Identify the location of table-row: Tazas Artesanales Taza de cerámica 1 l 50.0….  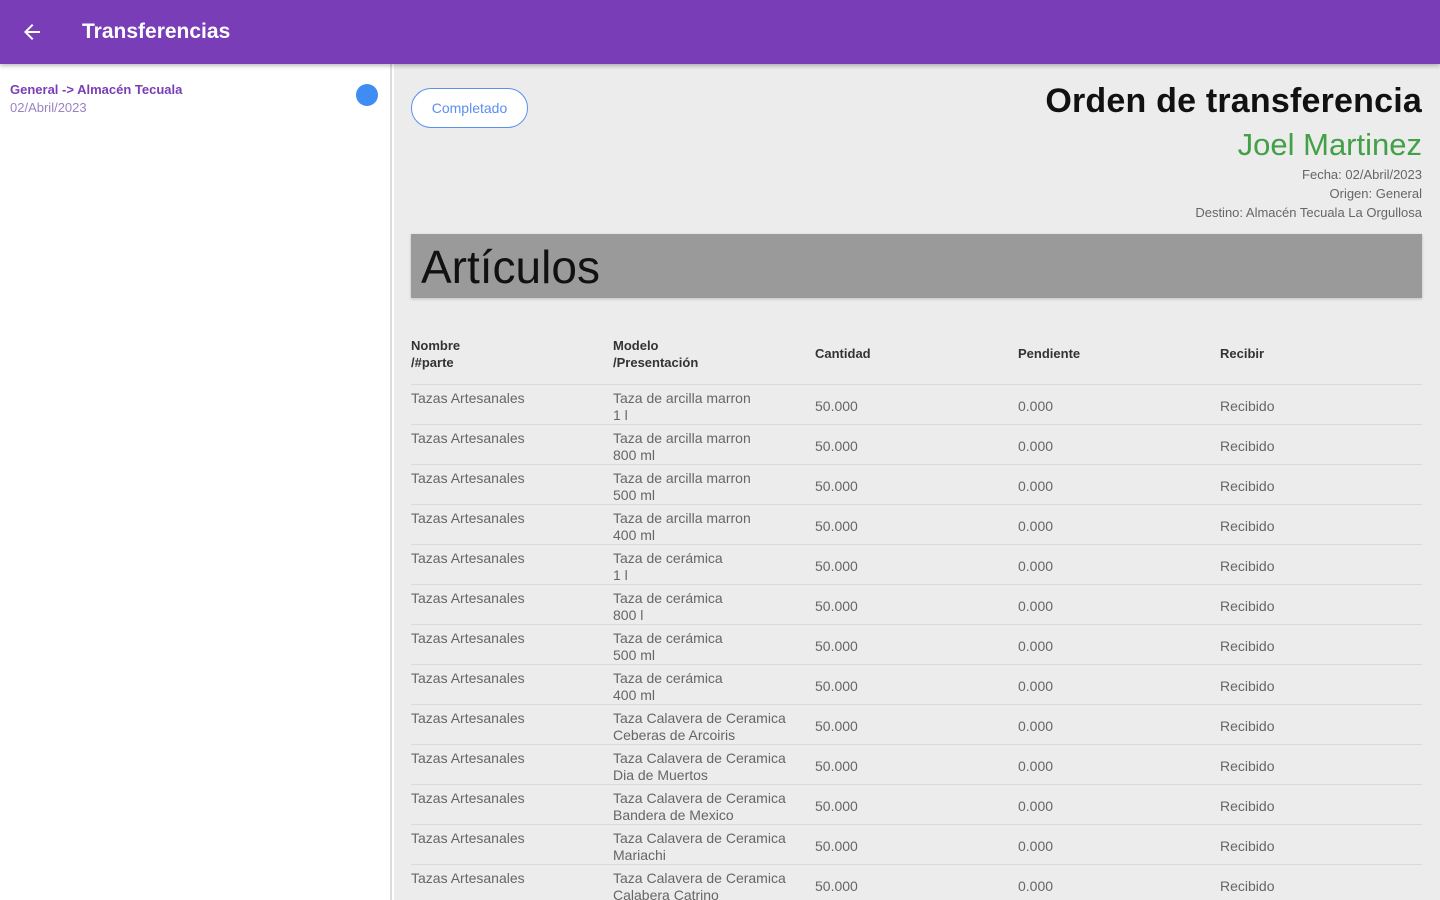
(916, 564).